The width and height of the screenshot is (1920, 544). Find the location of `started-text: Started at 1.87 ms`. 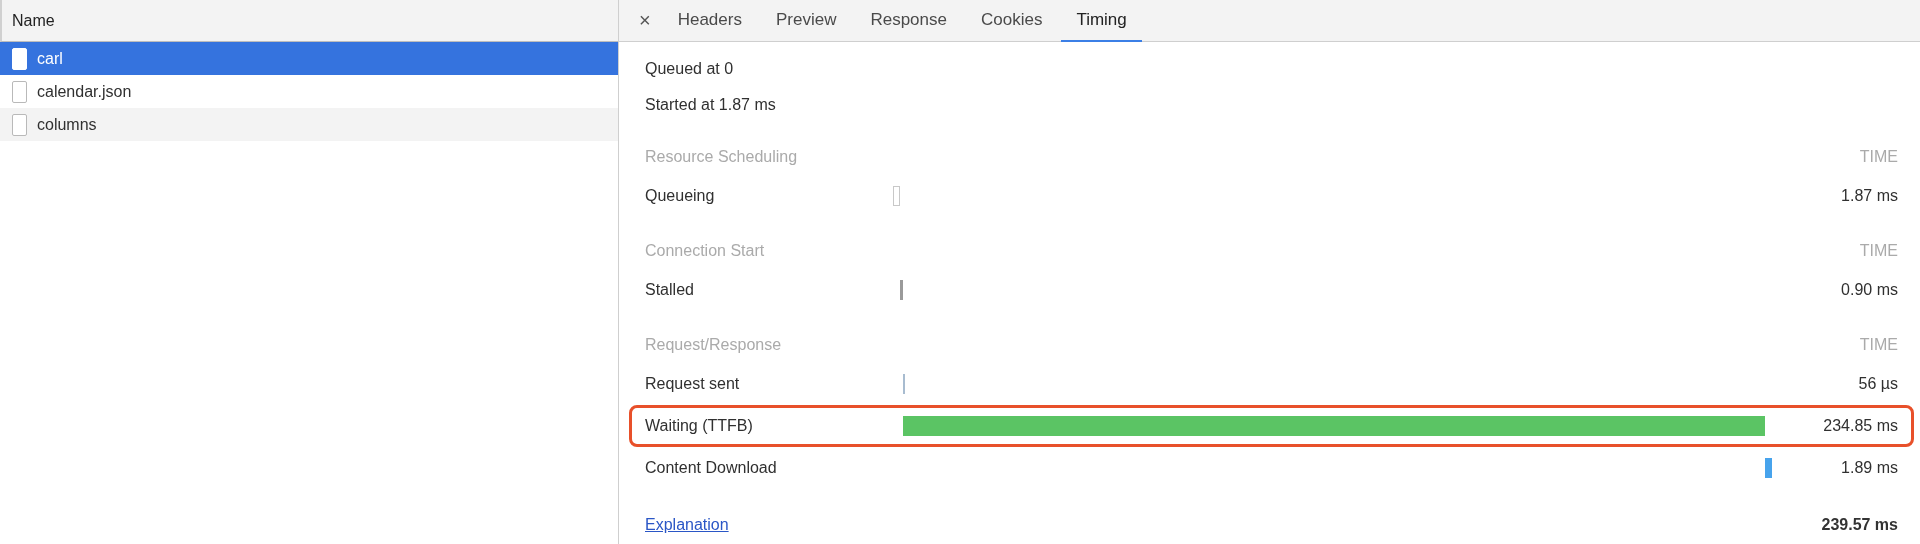

started-text: Started at 1.87 ms is located at coordinates (710, 105).